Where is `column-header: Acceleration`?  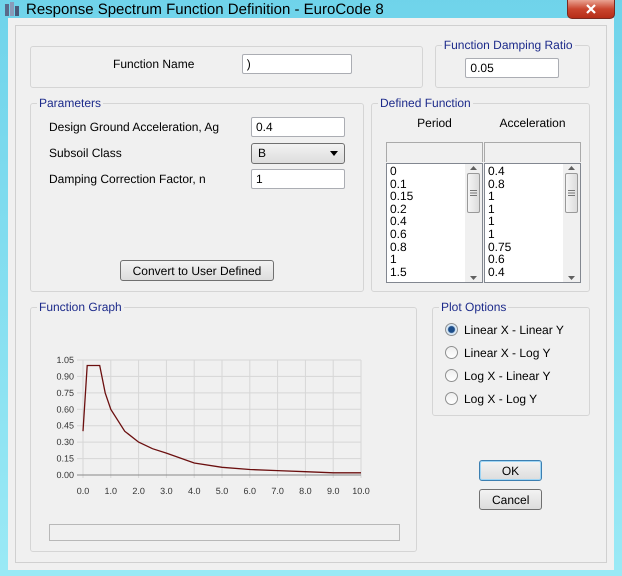 column-header: Acceleration is located at coordinates (532, 123).